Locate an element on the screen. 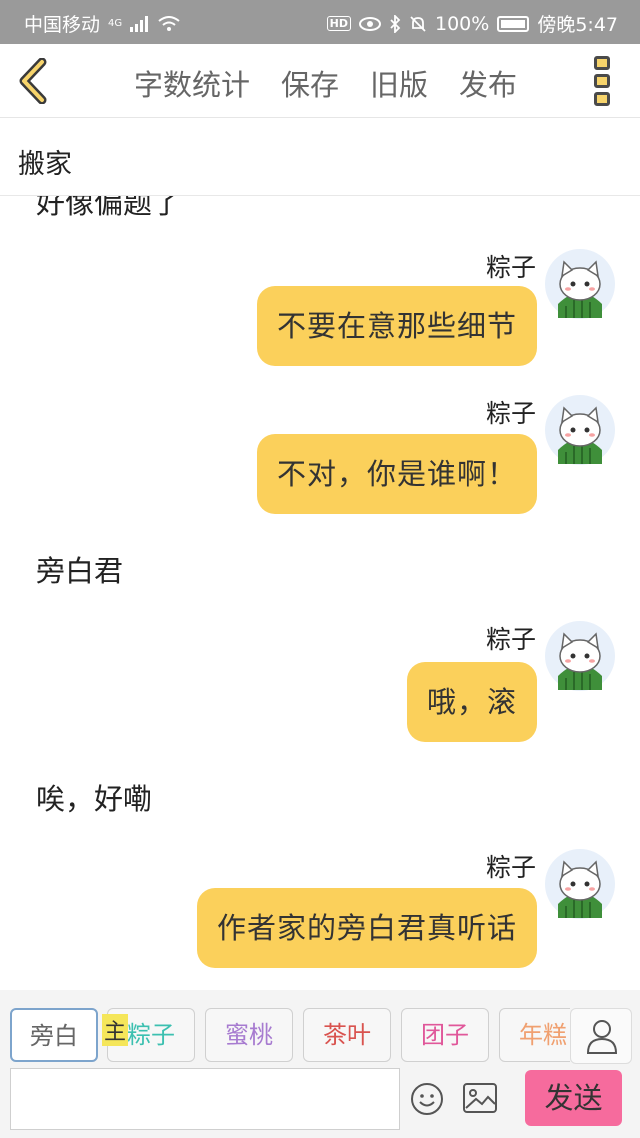 The image size is (640, 1138). chat-message: 粽子 不对，你是谁啊！ is located at coordinates (316, 454).